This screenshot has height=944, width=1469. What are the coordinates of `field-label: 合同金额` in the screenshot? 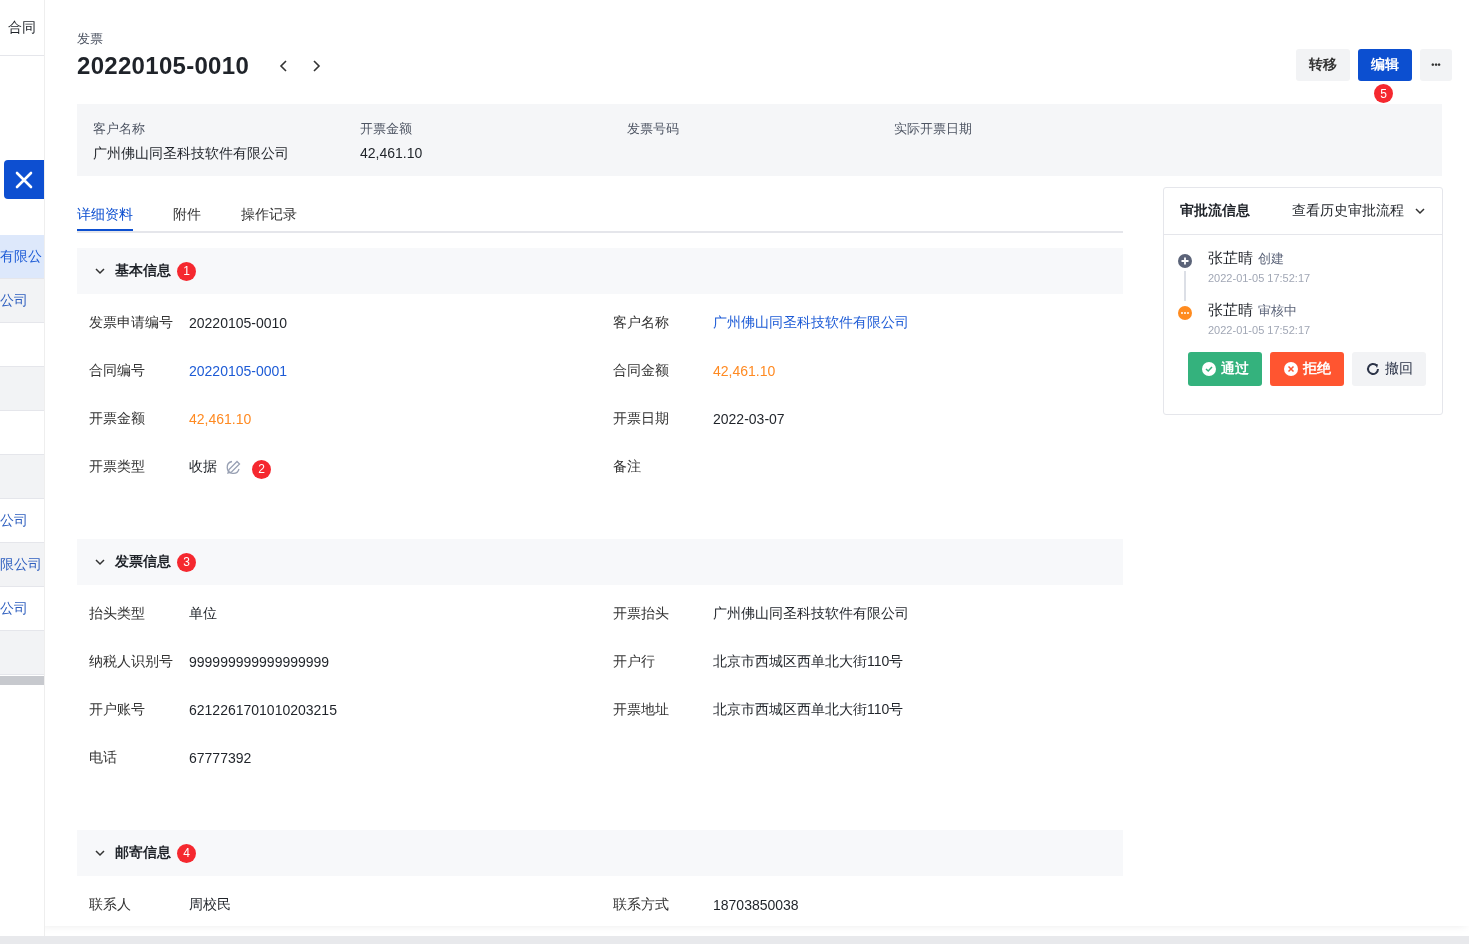 It's located at (641, 371).